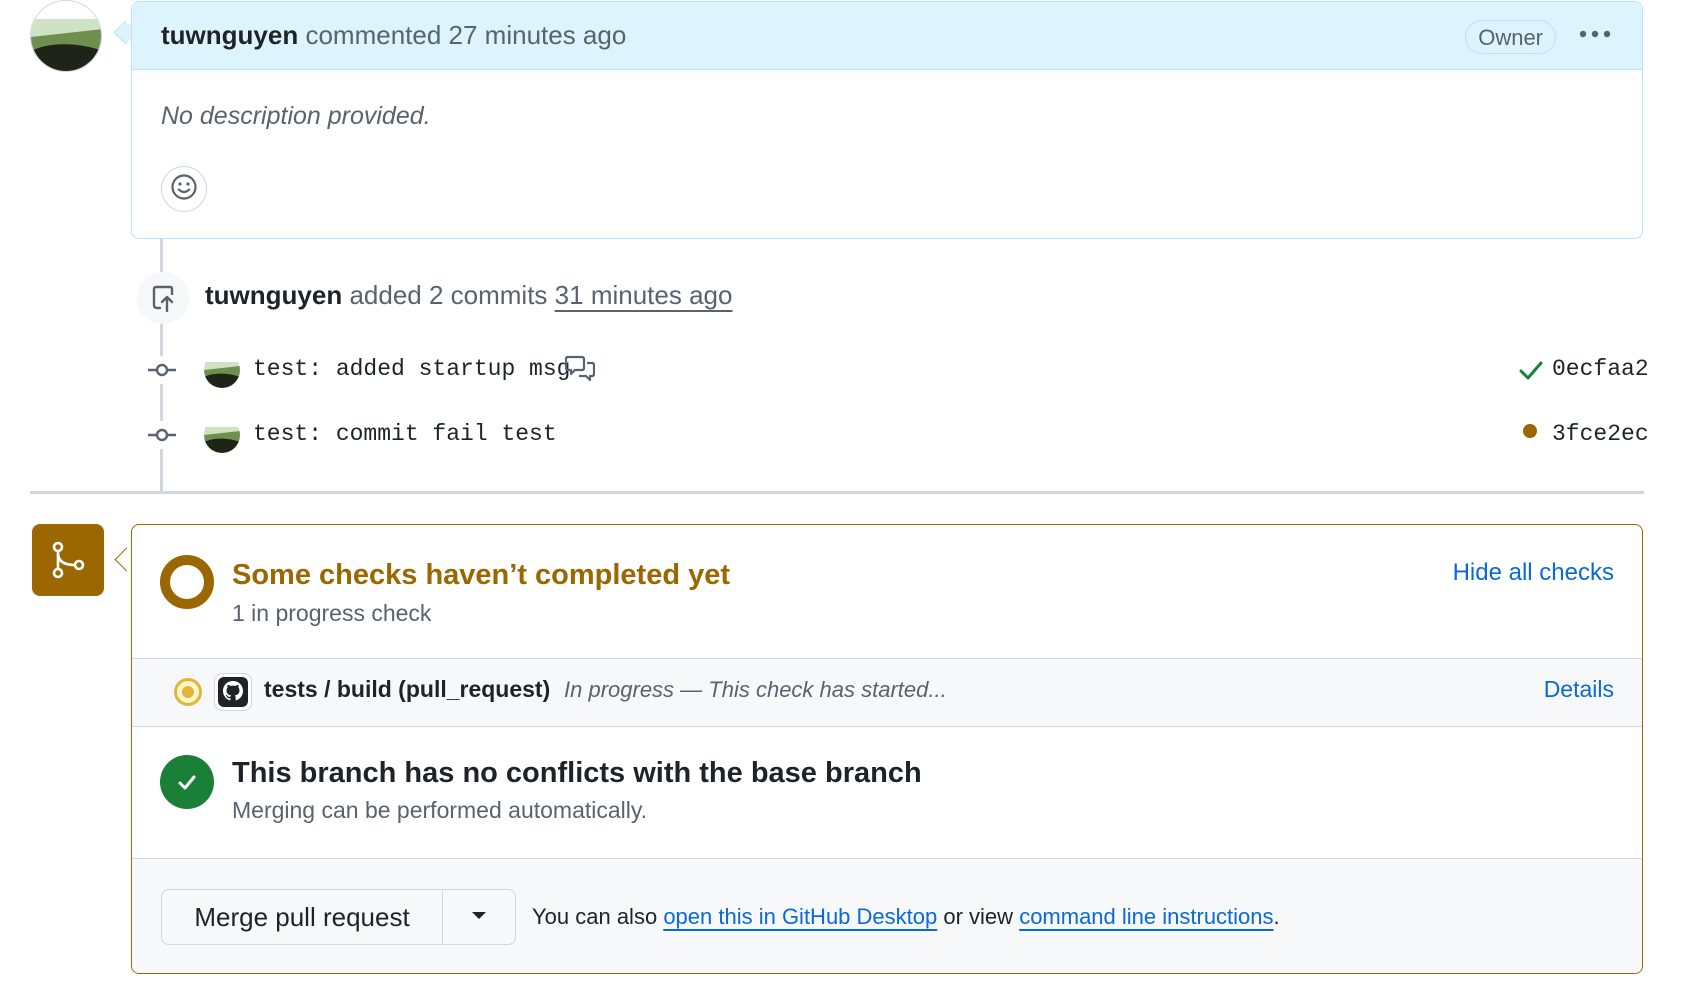 The width and height of the screenshot is (1688, 988). What do you see at coordinates (1595, 30) in the screenshot?
I see `kebab-horizontal-icon` at bounding box center [1595, 30].